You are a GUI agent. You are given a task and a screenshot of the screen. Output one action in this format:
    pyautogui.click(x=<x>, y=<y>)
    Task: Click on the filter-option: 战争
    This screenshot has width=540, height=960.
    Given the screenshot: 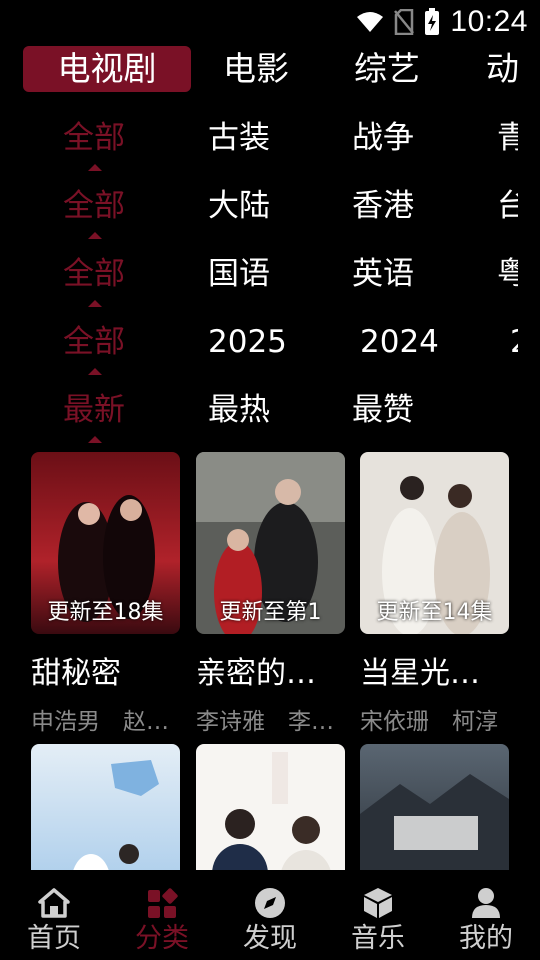 What is the action you would take?
    pyautogui.click(x=383, y=138)
    